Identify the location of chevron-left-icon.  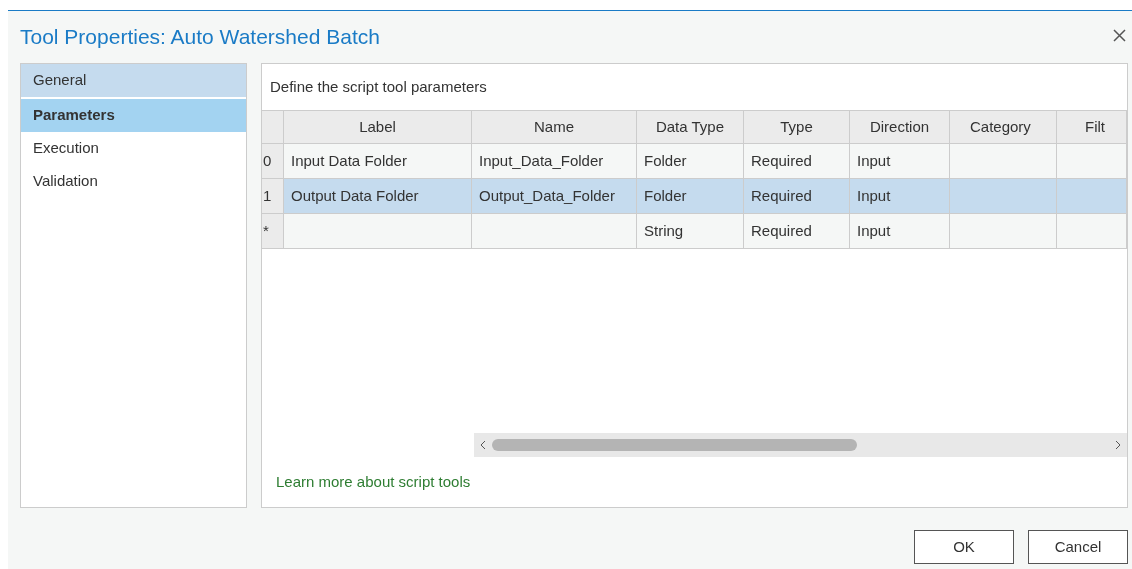
(483, 445).